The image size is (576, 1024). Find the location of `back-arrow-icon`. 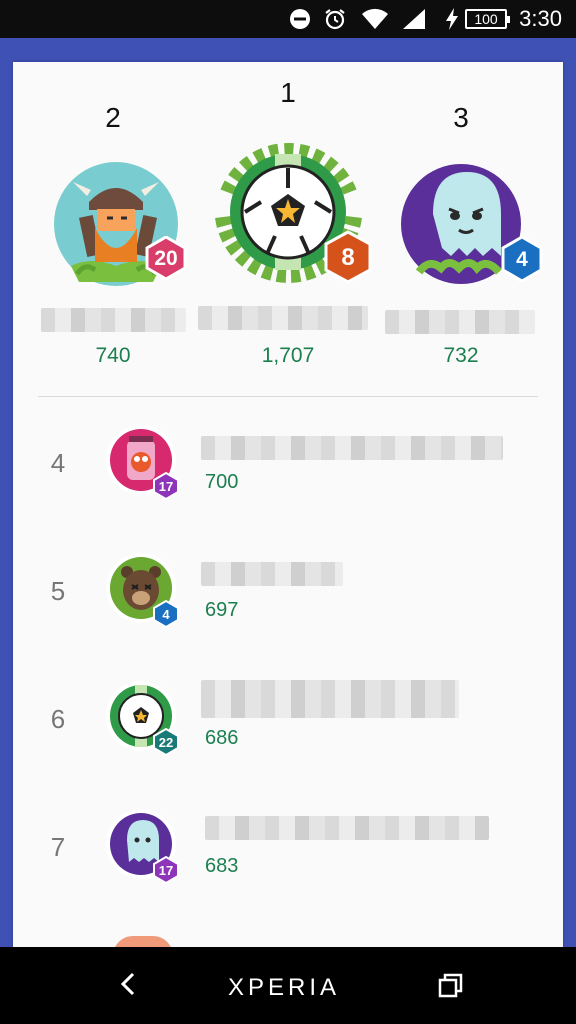

back-arrow-icon is located at coordinates (127, 984).